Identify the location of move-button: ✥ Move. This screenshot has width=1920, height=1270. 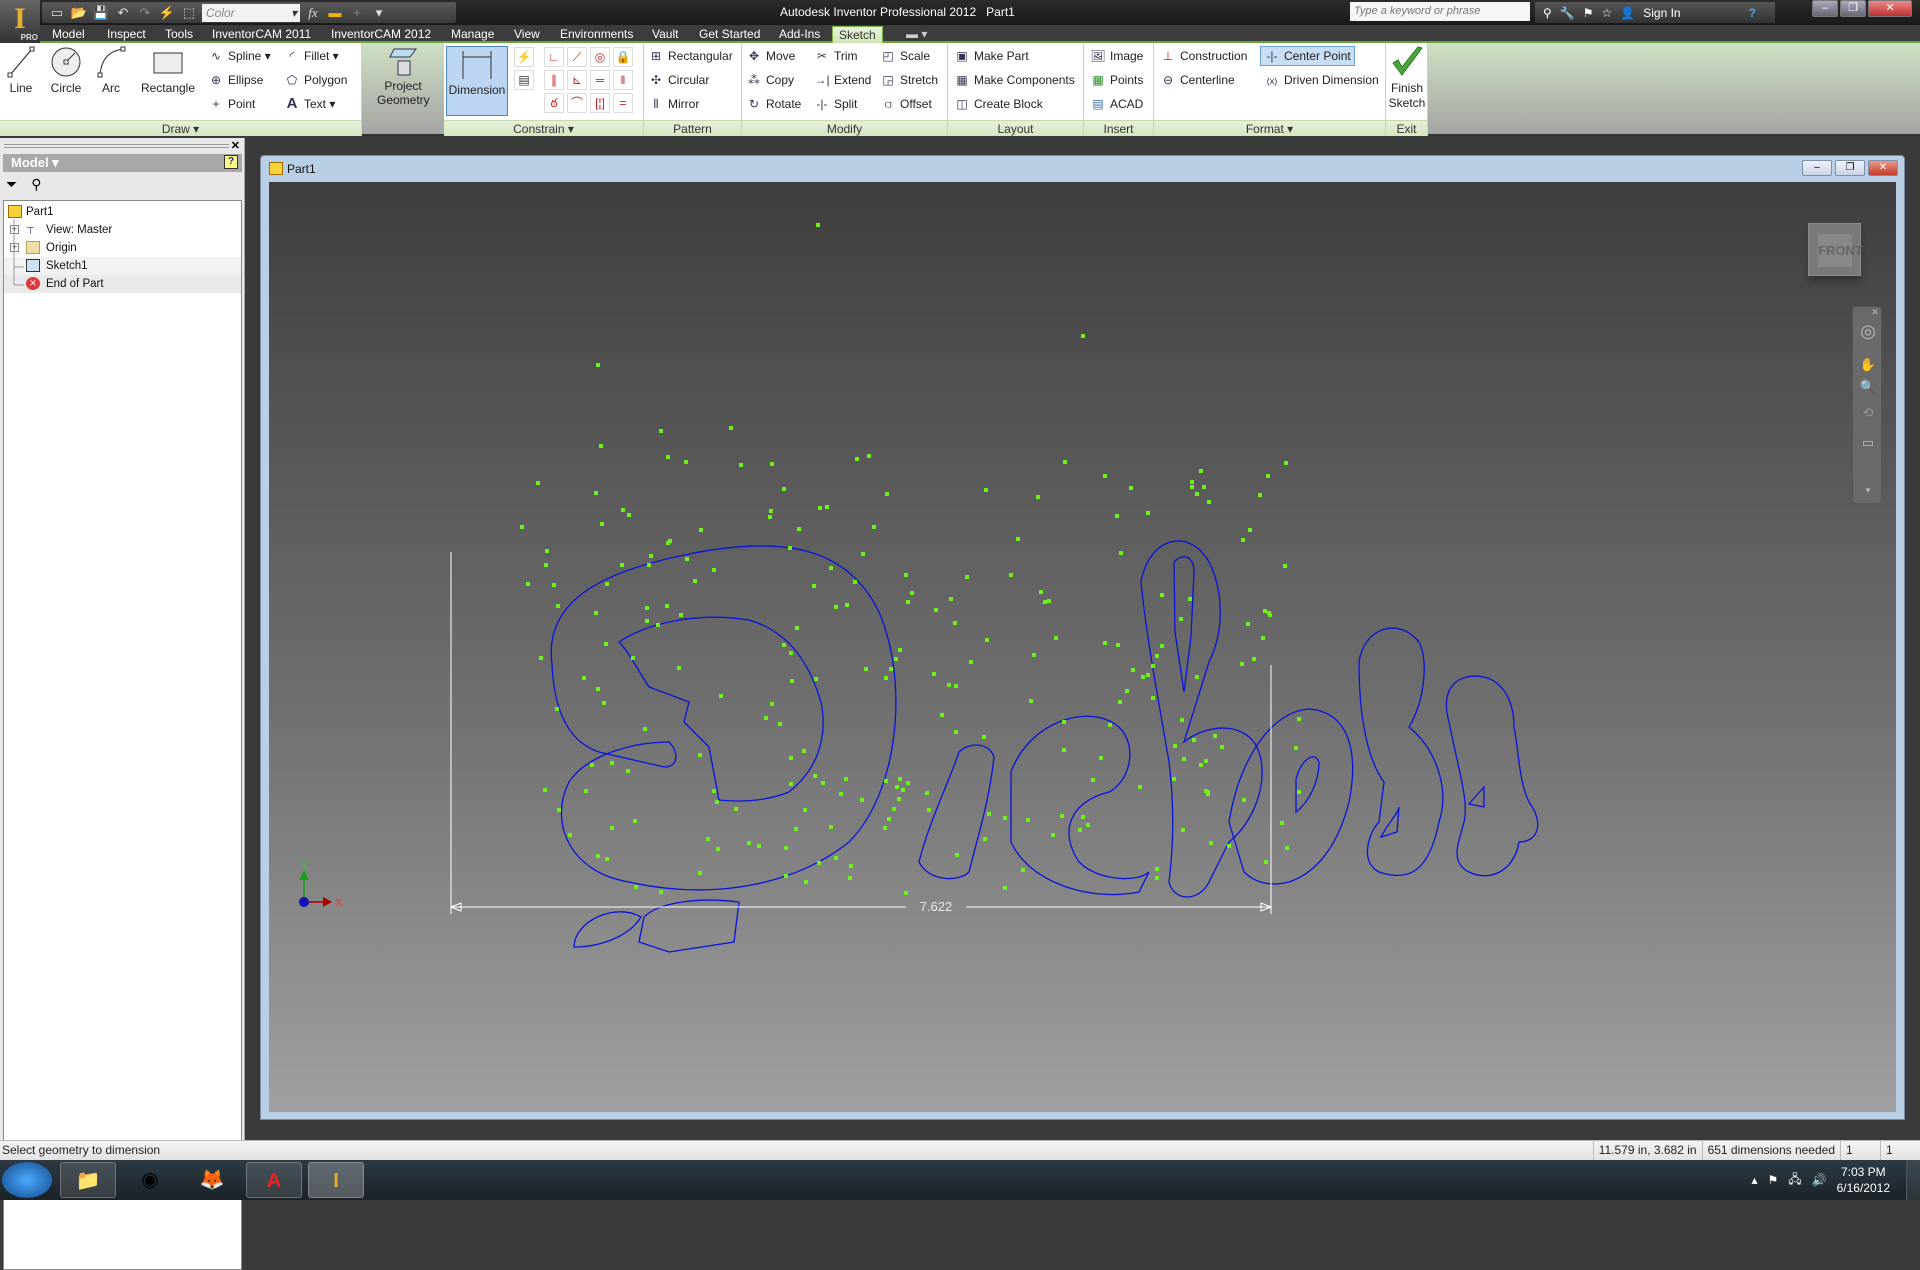
(770, 56).